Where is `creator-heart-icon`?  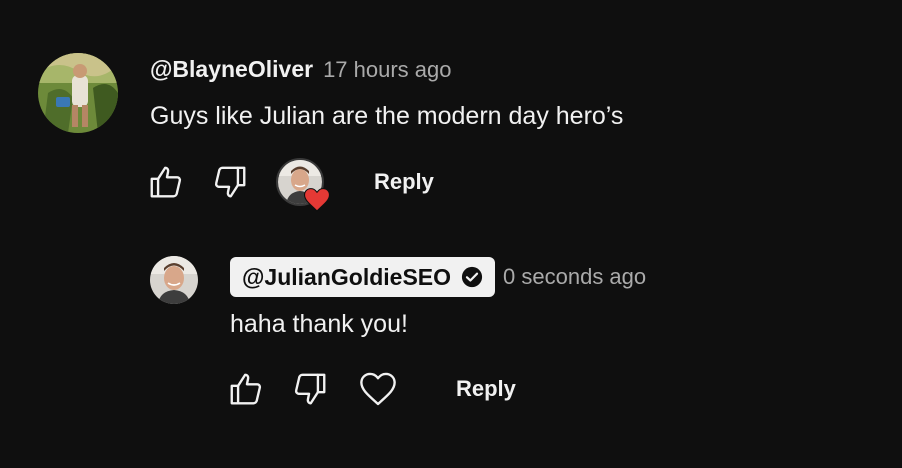
creator-heart-icon is located at coordinates (317, 200).